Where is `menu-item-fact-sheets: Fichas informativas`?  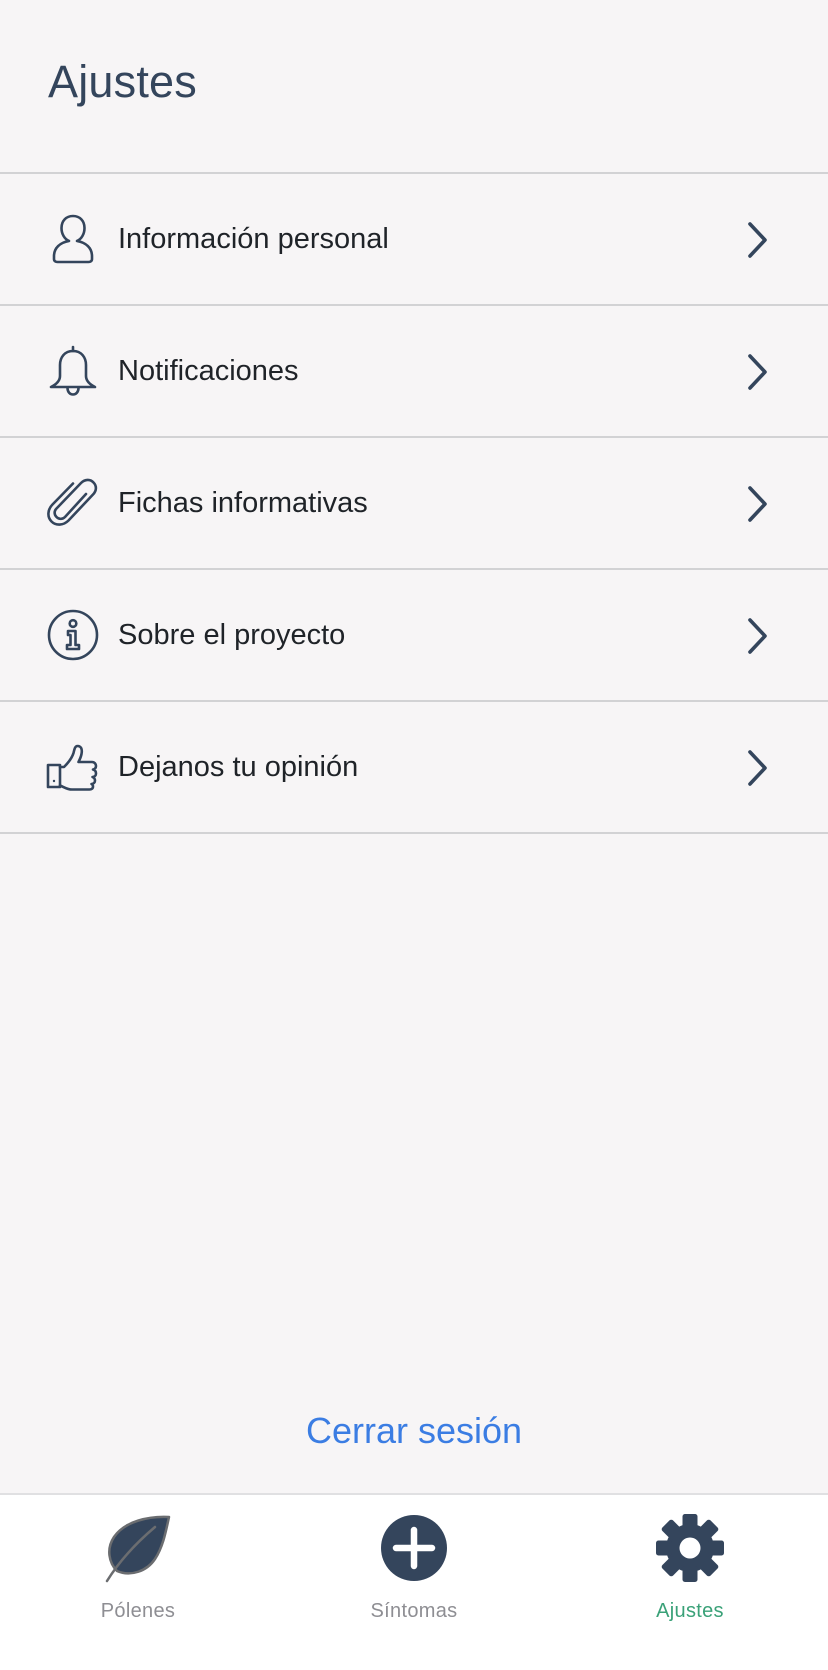
menu-item-fact-sheets: Fichas informativas is located at coordinates (414, 504).